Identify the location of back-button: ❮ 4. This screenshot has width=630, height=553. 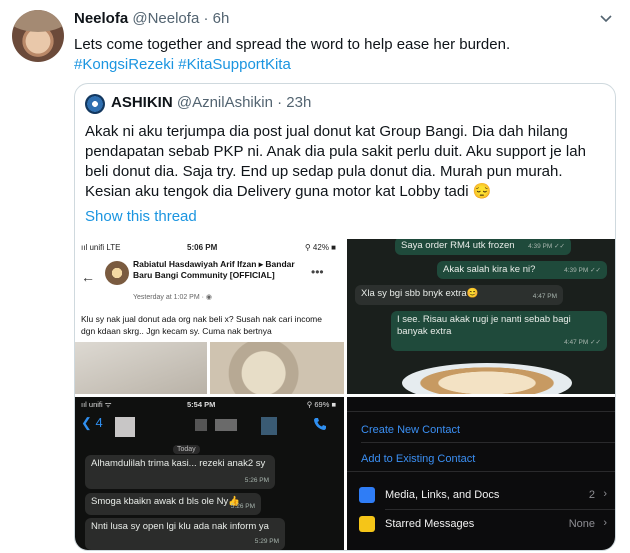
(92, 422).